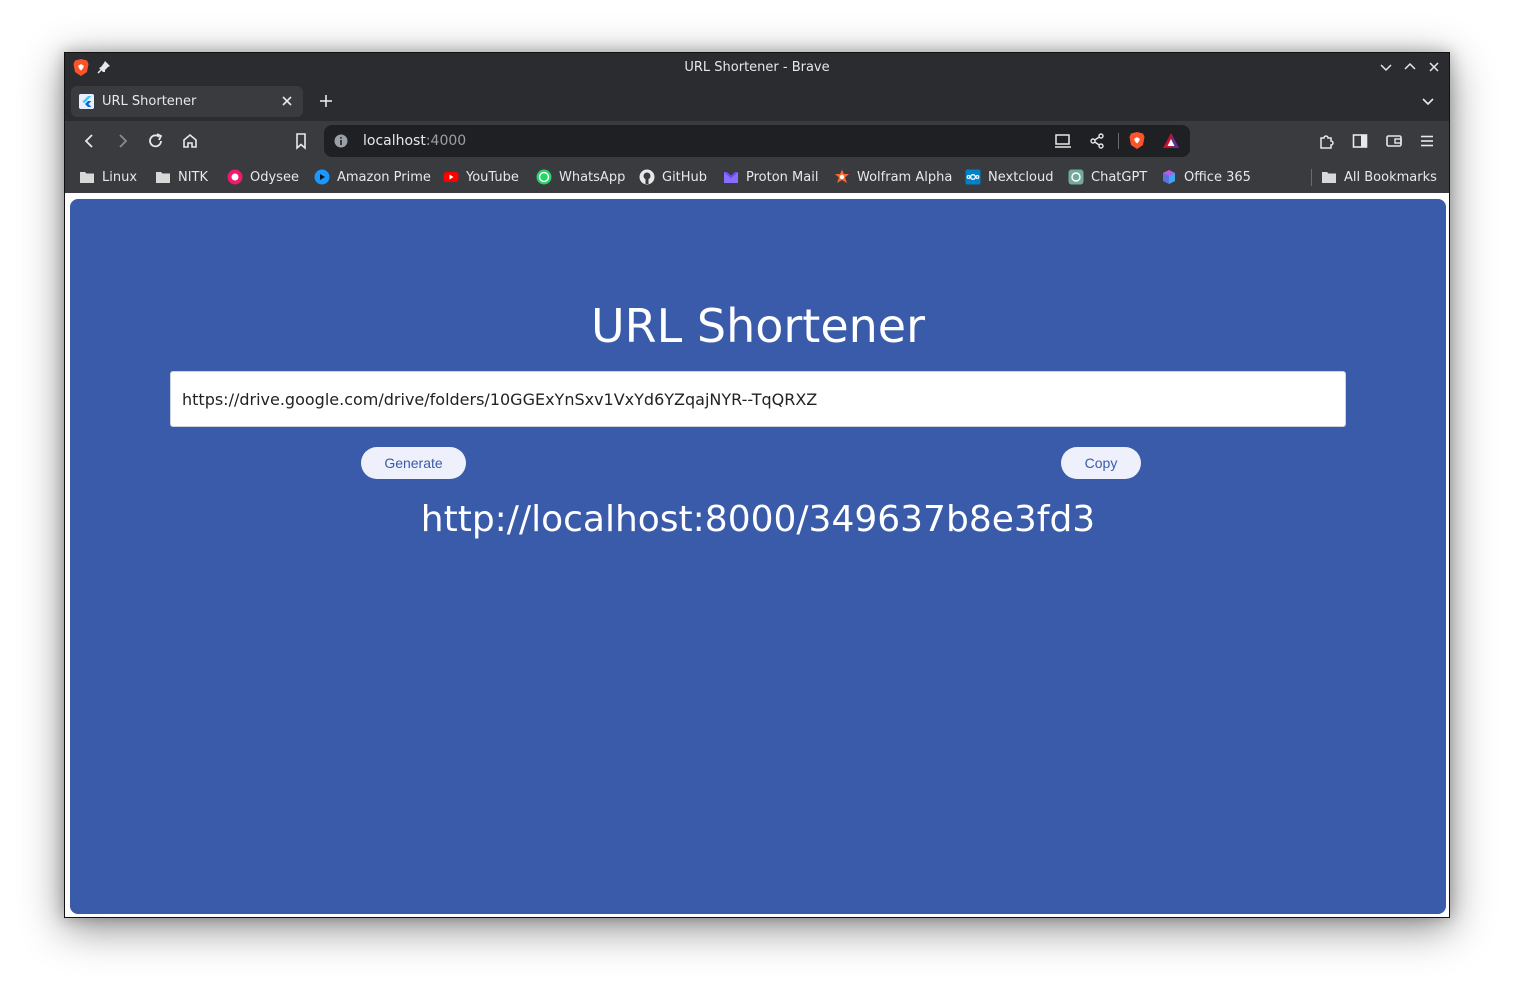  Describe the element at coordinates (1021, 177) in the screenshot. I see `bookmark-label: Nextcloud` at that location.